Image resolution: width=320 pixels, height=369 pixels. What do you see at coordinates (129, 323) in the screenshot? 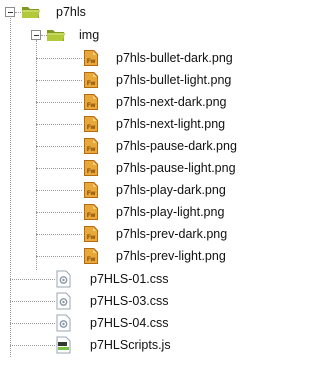
I see `tree-node-label: p7HLS-04.css` at bounding box center [129, 323].